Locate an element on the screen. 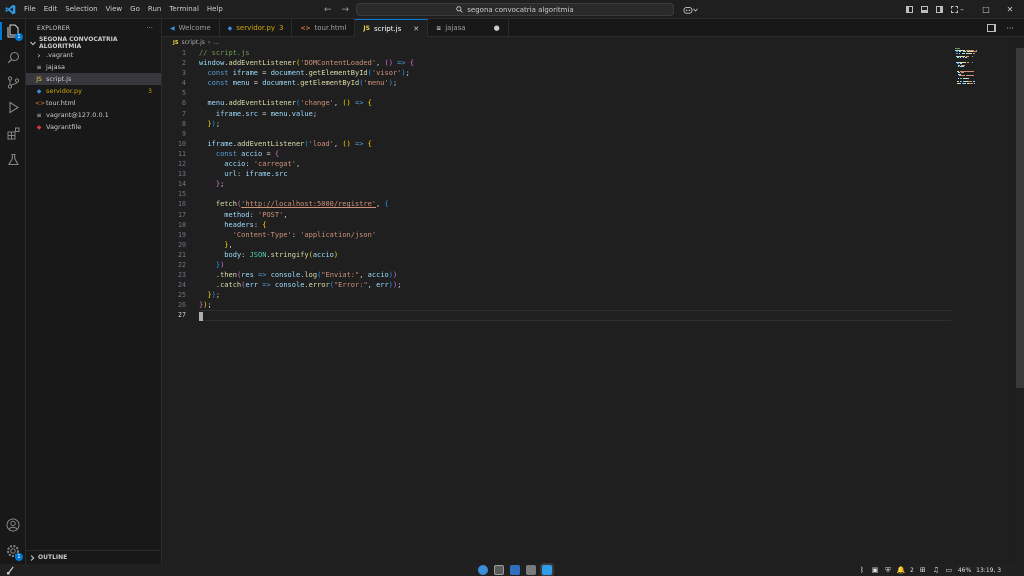 The image size is (1024, 576). minimap is located at coordinates (970, 68).